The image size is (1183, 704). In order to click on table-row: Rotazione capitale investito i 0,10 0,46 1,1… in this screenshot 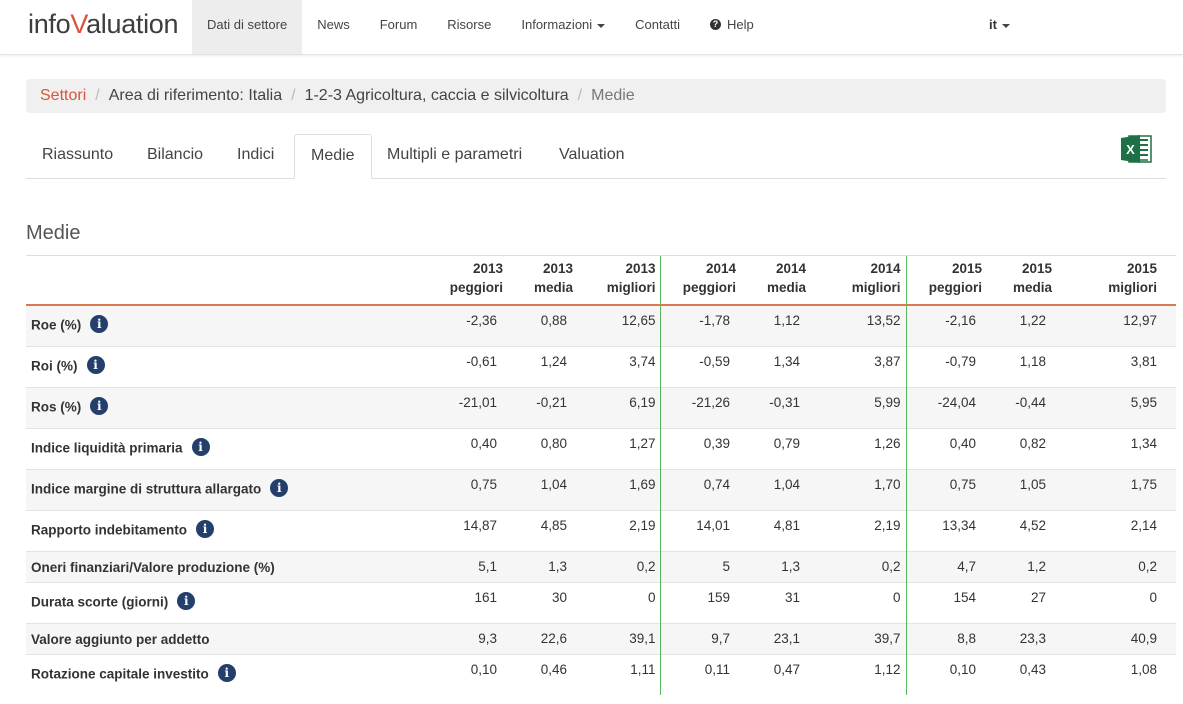, I will do `click(601, 674)`.